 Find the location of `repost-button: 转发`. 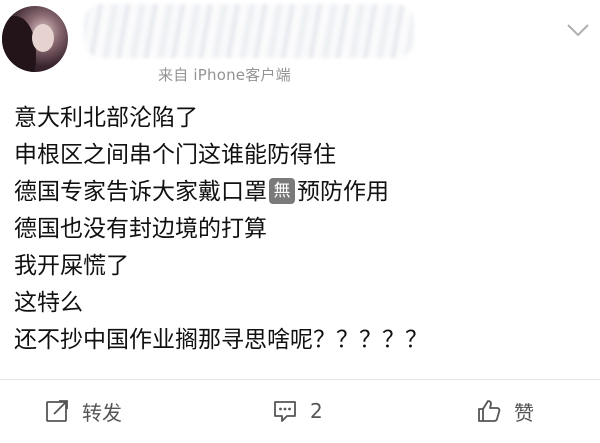

repost-button: 转发 is located at coordinates (83, 411).